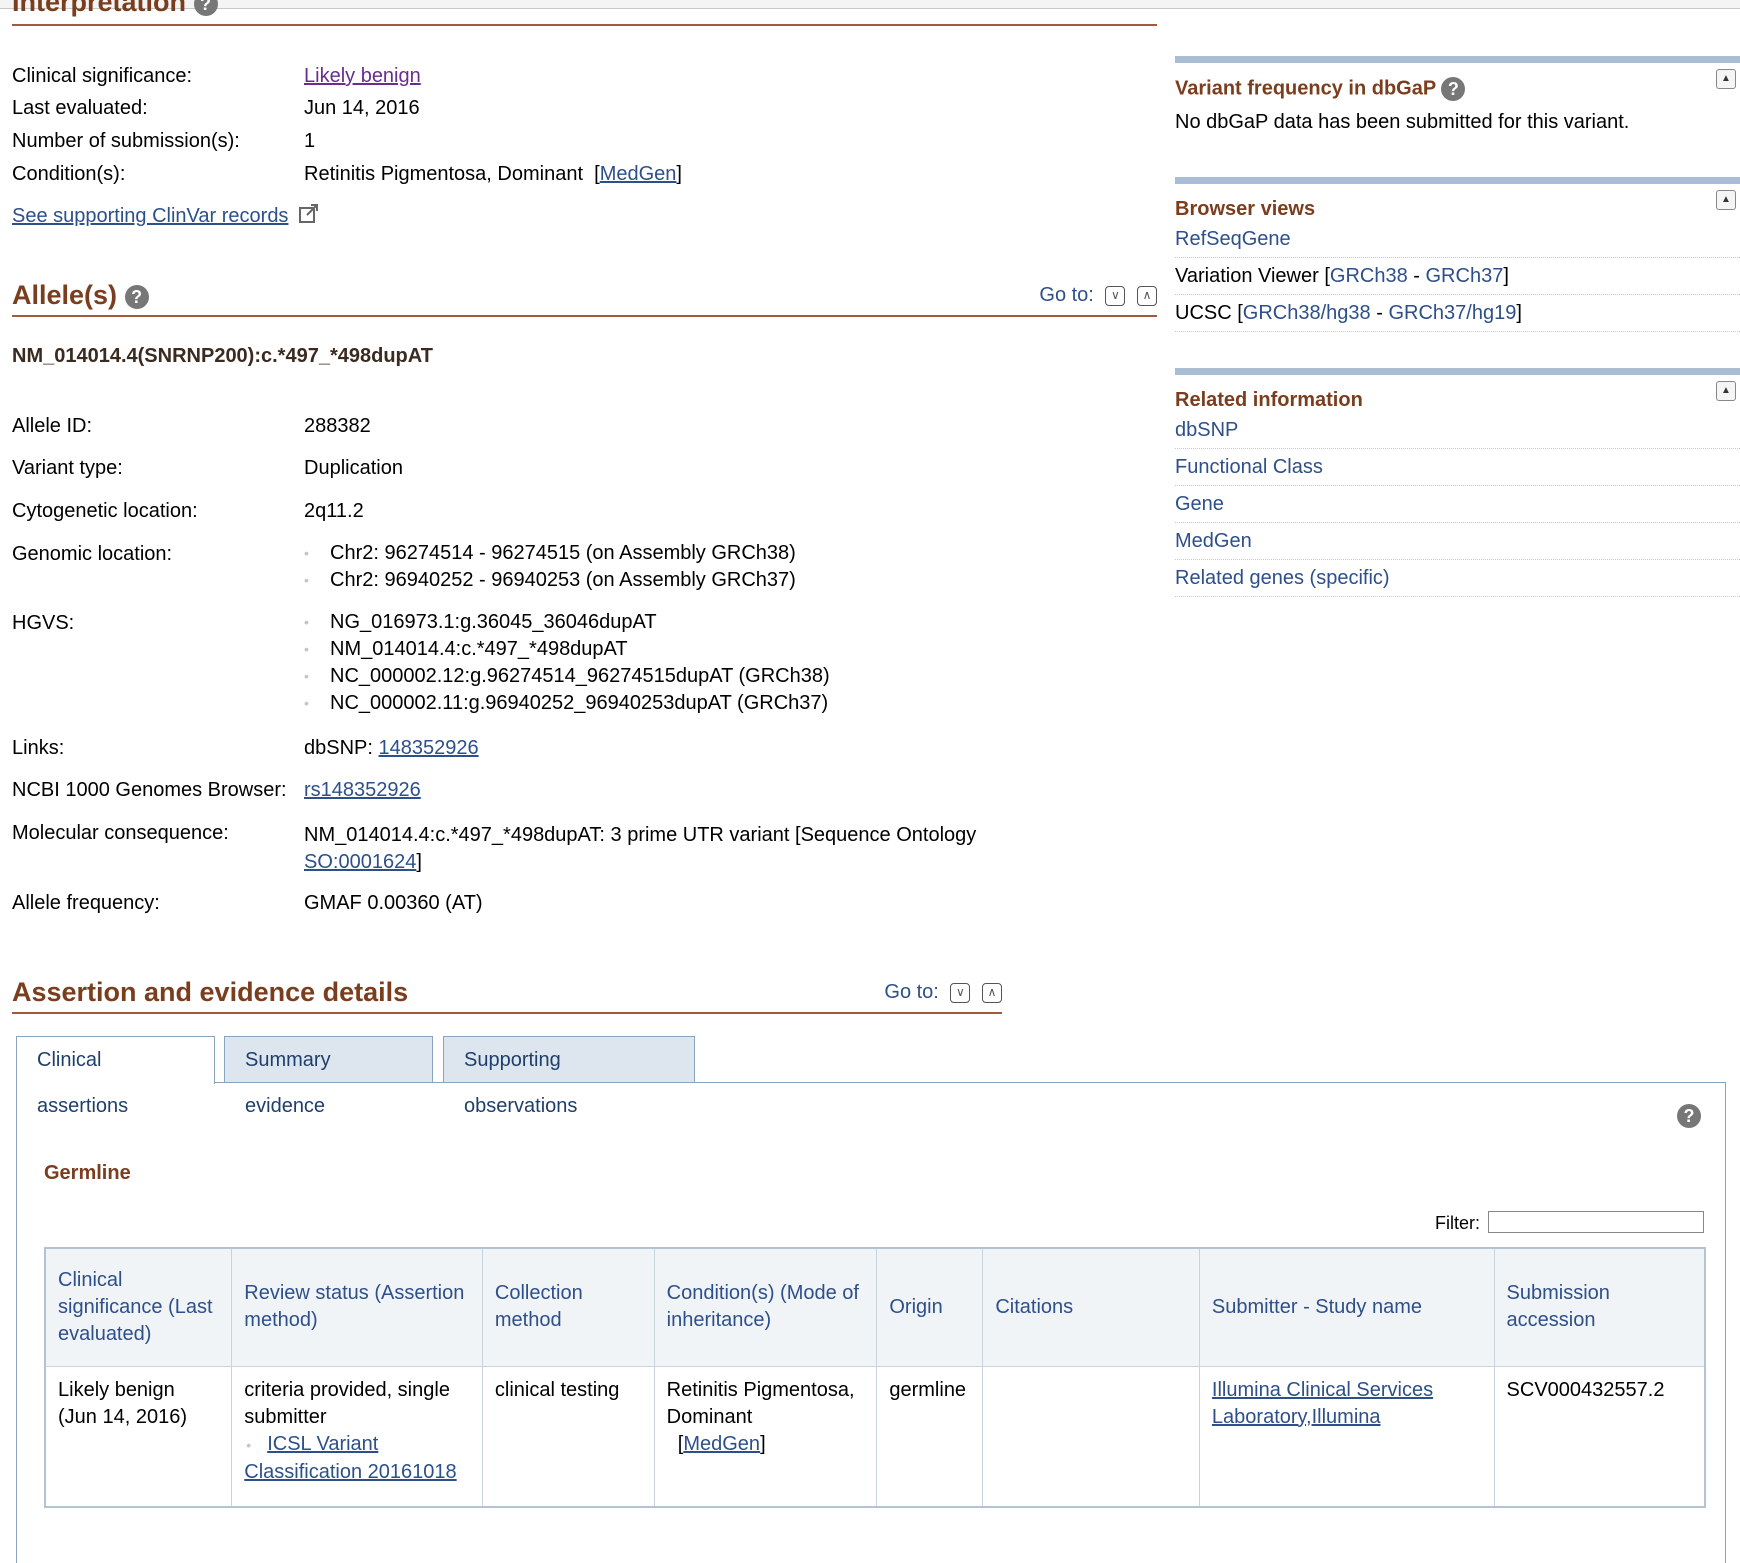  Describe the element at coordinates (1457, 578) in the screenshot. I see `related-item: Related genes (specific)` at that location.